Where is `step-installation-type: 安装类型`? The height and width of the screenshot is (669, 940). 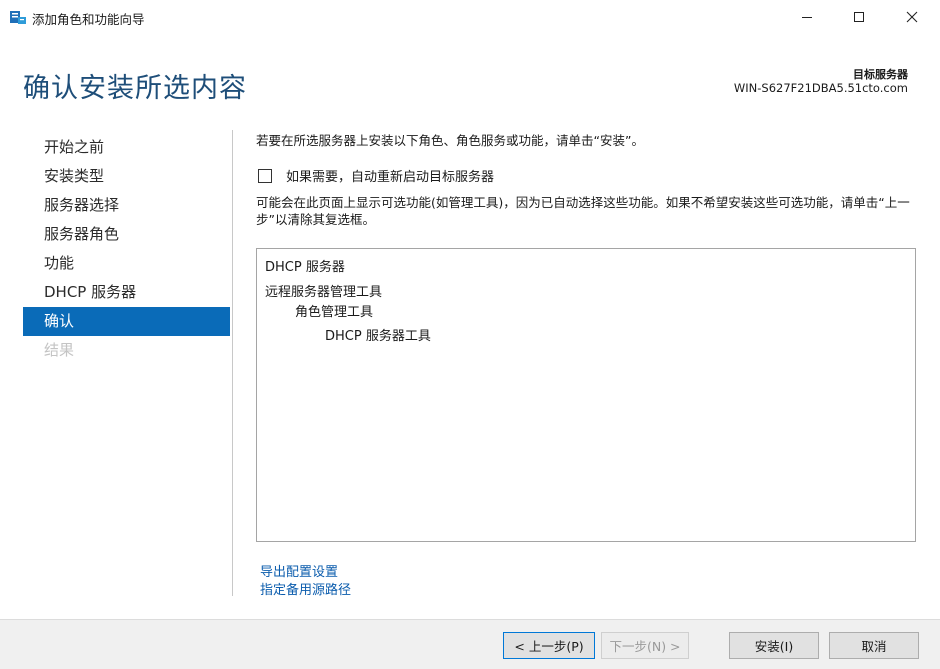
step-installation-type: 安装类型 is located at coordinates (126, 176).